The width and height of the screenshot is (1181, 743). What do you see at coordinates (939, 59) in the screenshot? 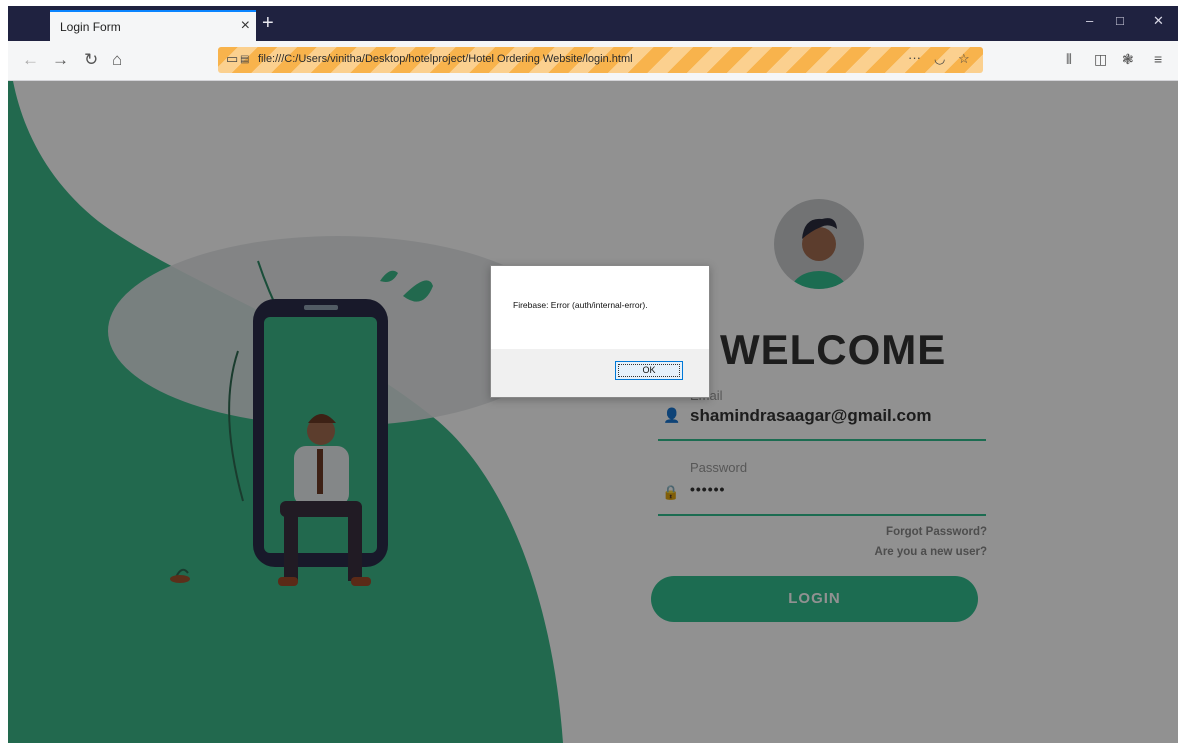
I see `pocket-icon: ◡` at bounding box center [939, 59].